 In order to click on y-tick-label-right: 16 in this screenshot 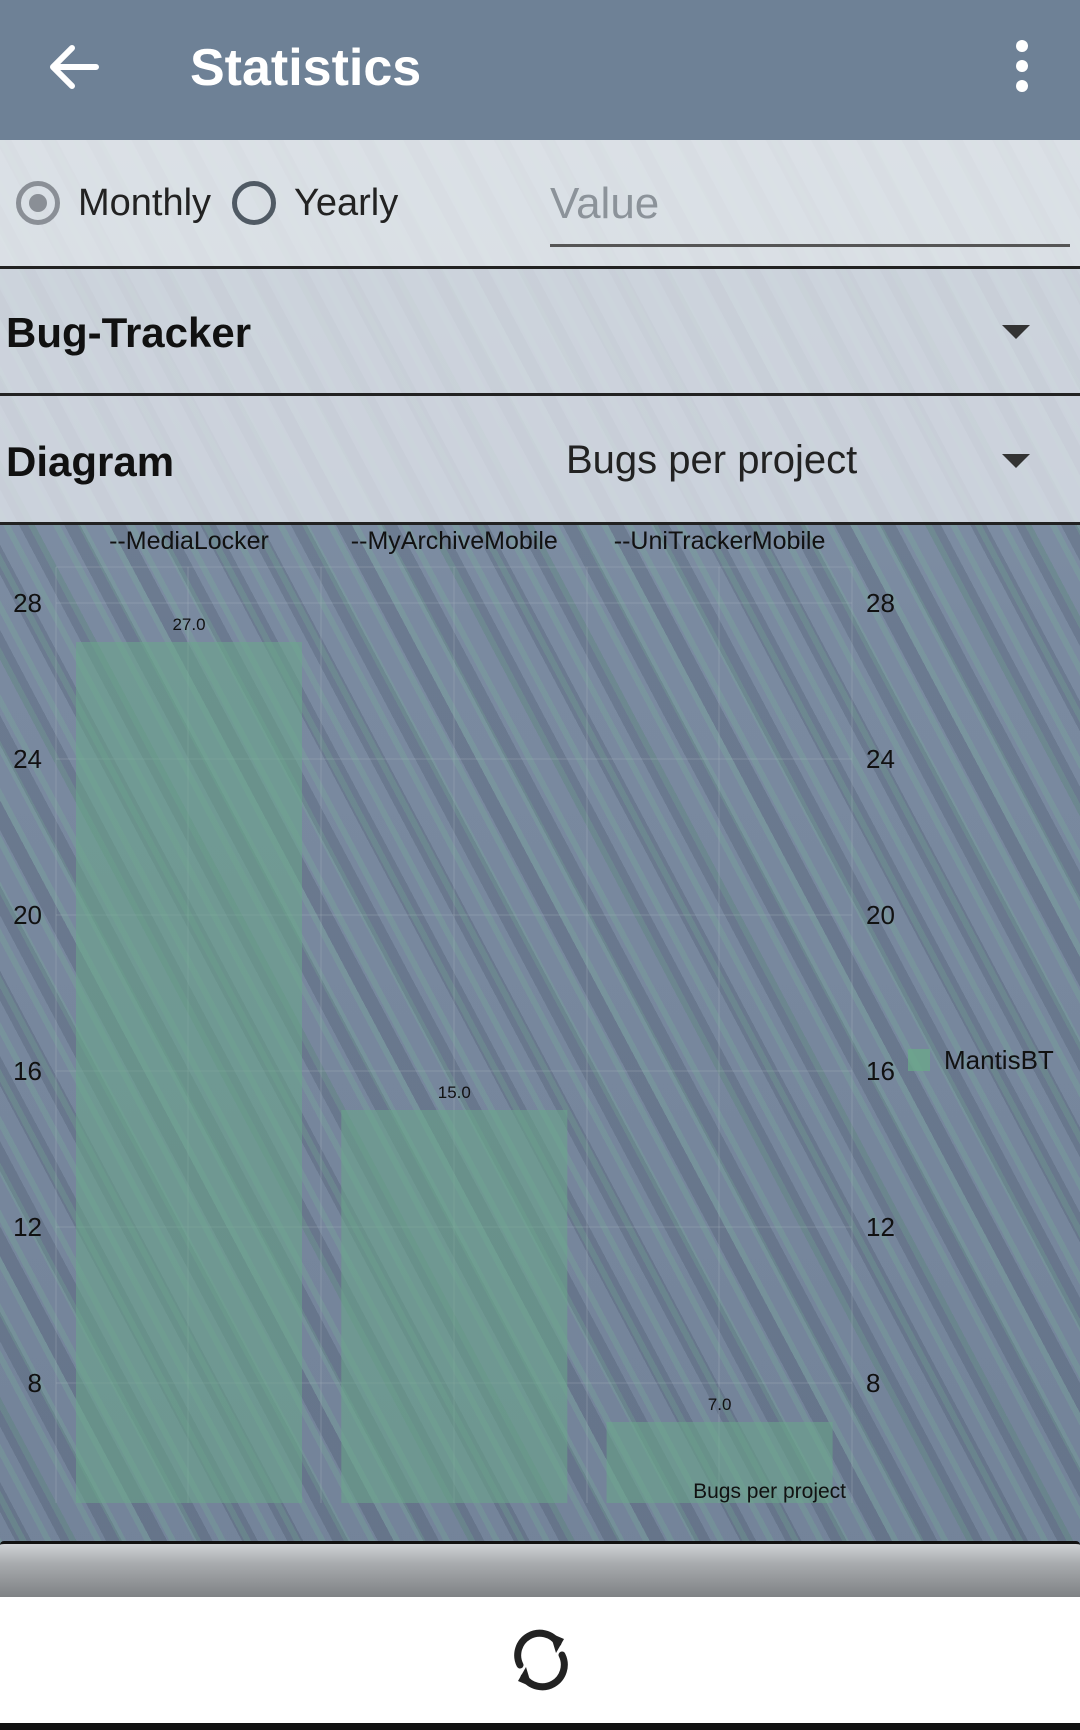, I will do `click(880, 1071)`.